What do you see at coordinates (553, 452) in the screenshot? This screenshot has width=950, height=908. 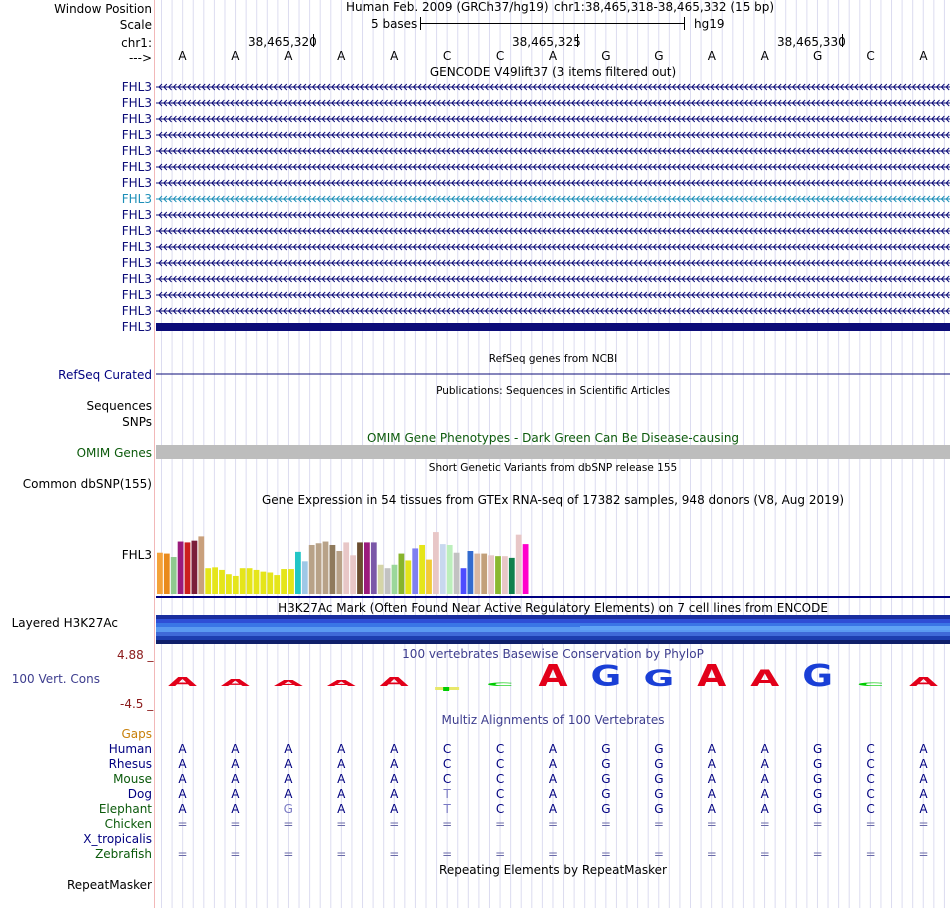 I see `omim-gene-bar` at bounding box center [553, 452].